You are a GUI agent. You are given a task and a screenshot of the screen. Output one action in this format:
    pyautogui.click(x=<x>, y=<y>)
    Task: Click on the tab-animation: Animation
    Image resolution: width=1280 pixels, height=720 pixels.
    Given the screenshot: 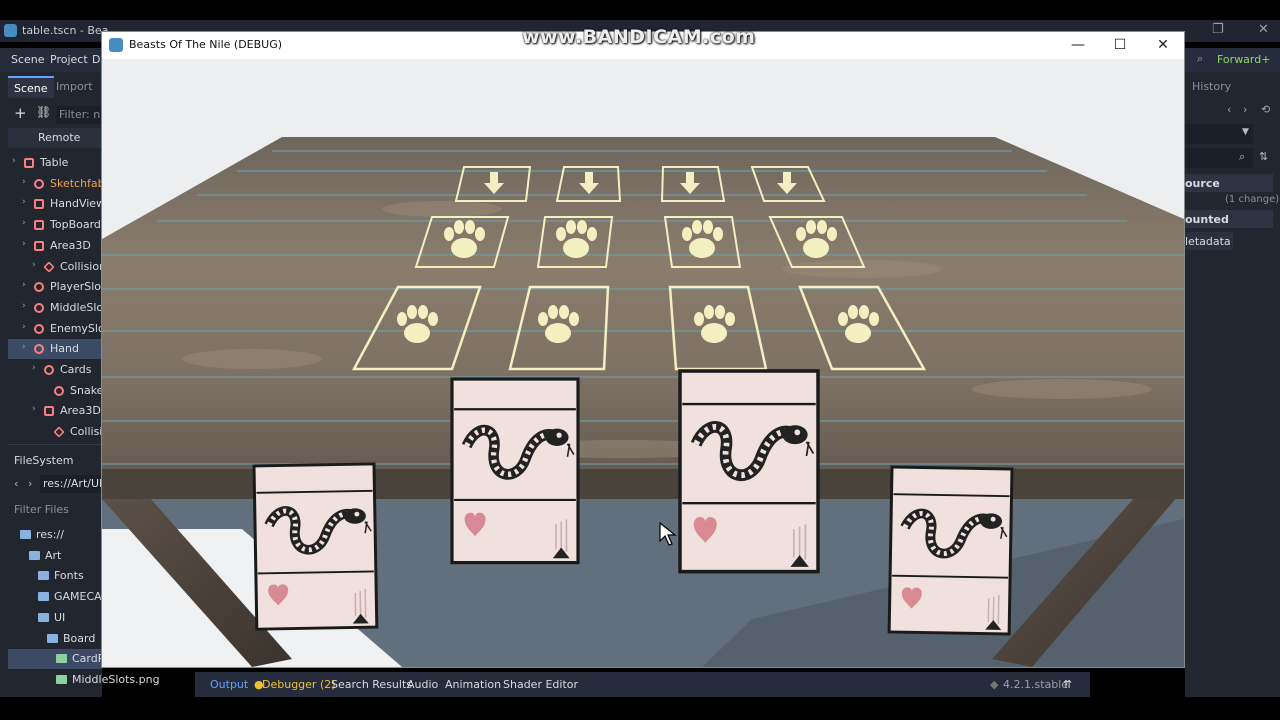 What is the action you would take?
    pyautogui.click(x=473, y=684)
    